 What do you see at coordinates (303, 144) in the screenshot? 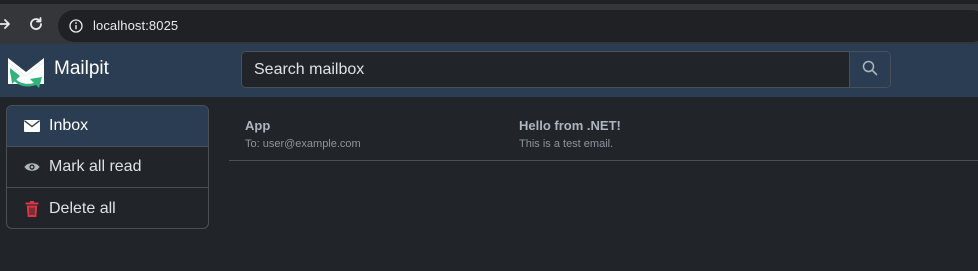
I see `message-to: To: user@example.com` at bounding box center [303, 144].